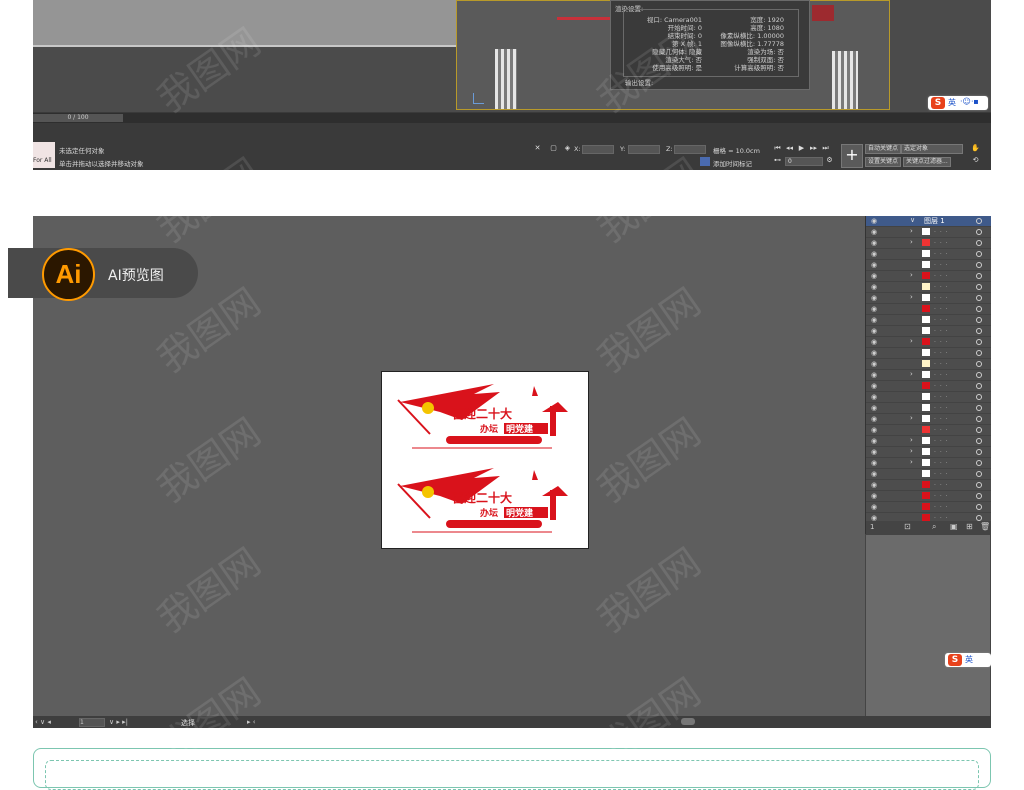 This screenshot has height=790, width=1024. What do you see at coordinates (777, 160) in the screenshot?
I see `key-mode-icon: ⊷` at bounding box center [777, 160].